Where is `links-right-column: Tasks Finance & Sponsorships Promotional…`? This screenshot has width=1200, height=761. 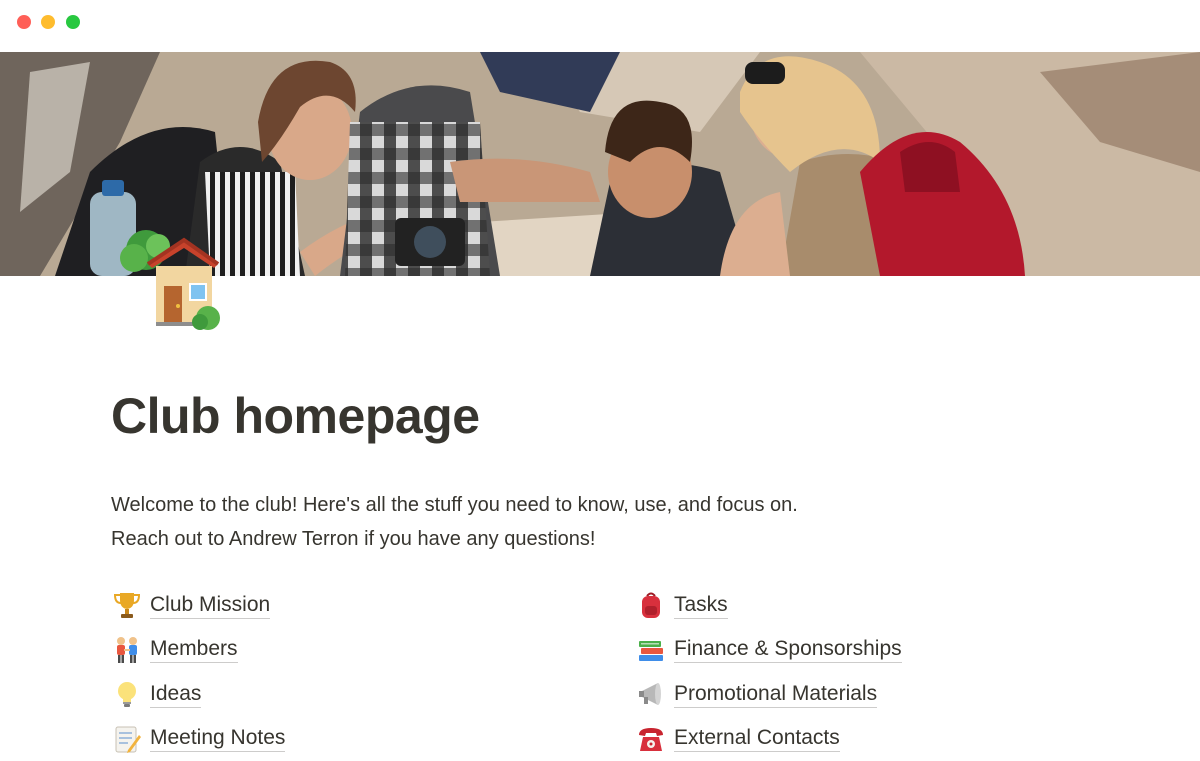 links-right-column: Tasks Finance & Sponsorships Promotional… is located at coordinates (846, 672).